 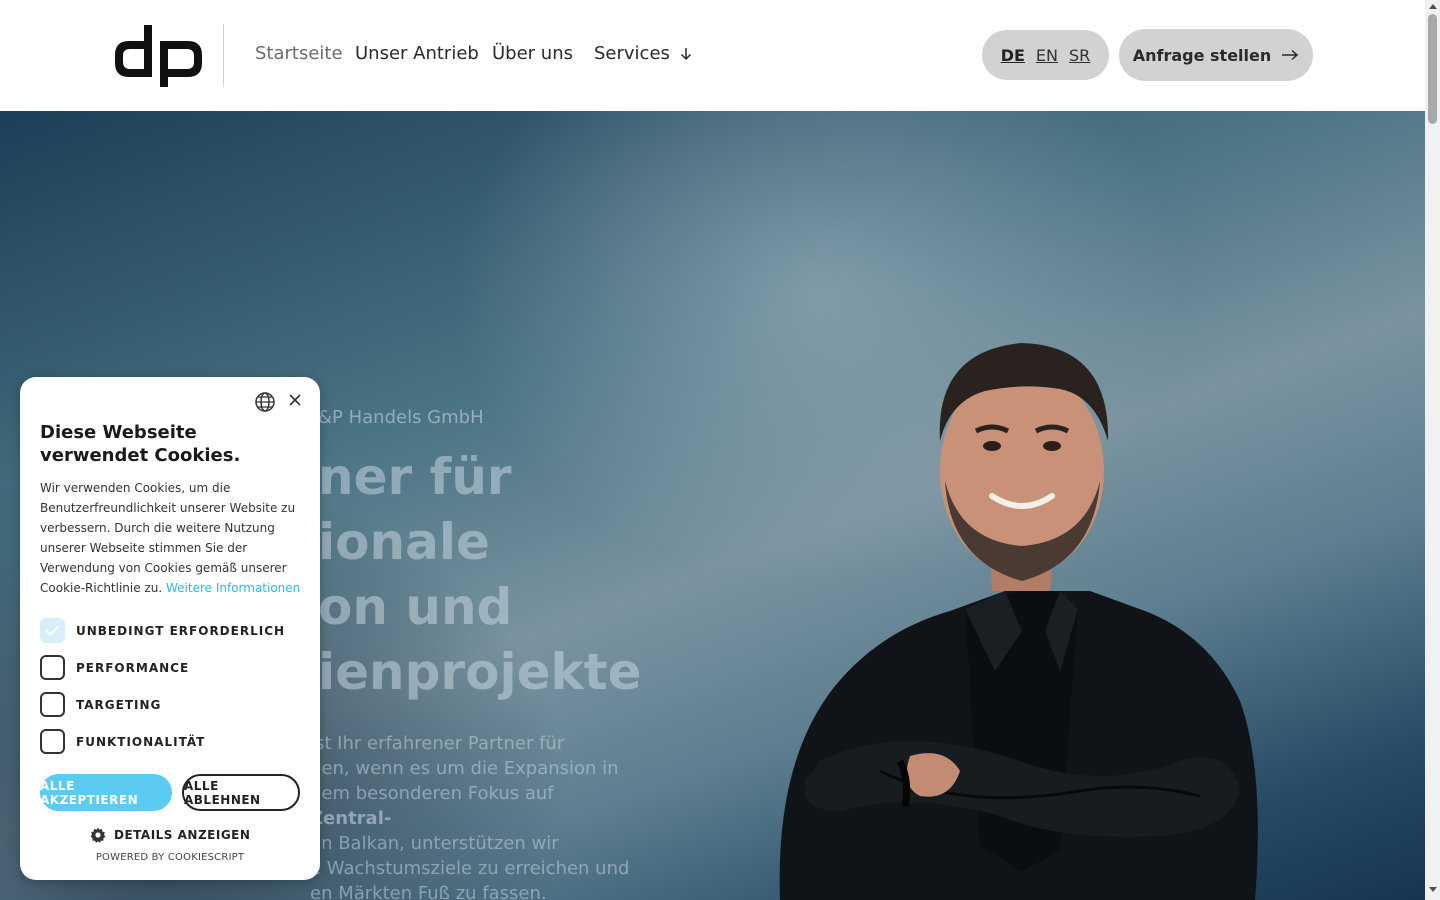 What do you see at coordinates (1290, 55) in the screenshot?
I see `arrow-right-icon` at bounding box center [1290, 55].